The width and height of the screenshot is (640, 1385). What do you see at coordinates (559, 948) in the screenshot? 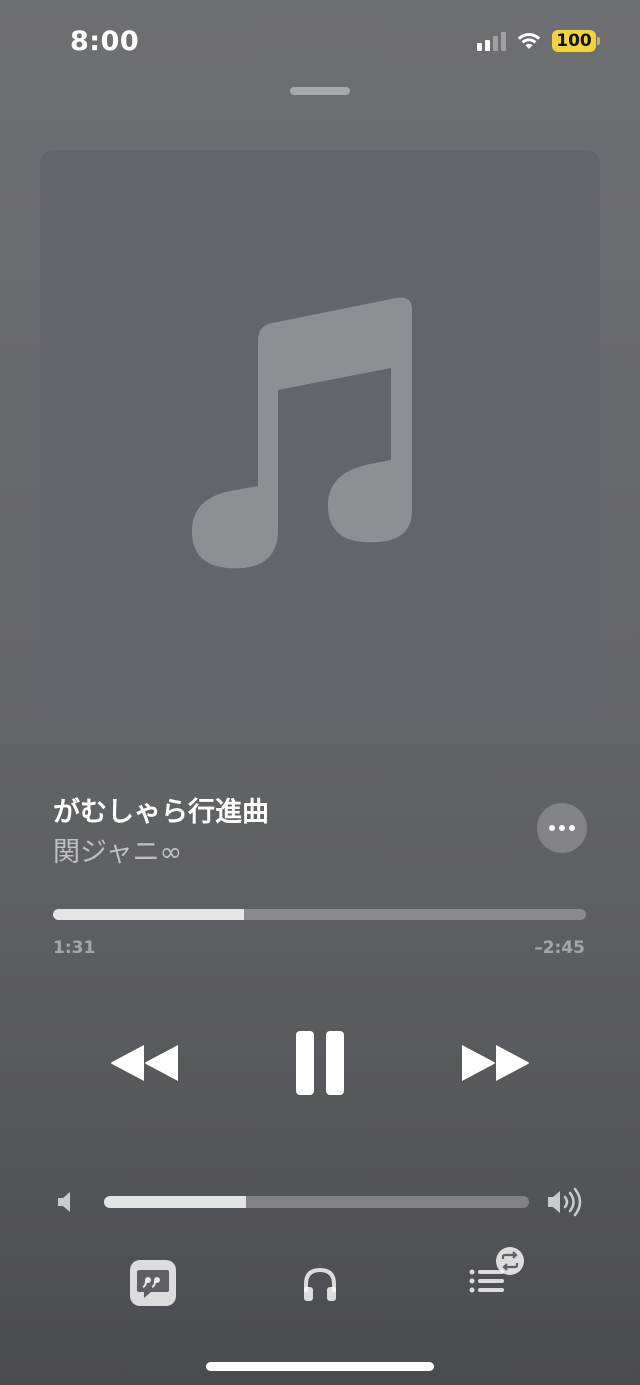
I see `time-remaining: –2:45` at bounding box center [559, 948].